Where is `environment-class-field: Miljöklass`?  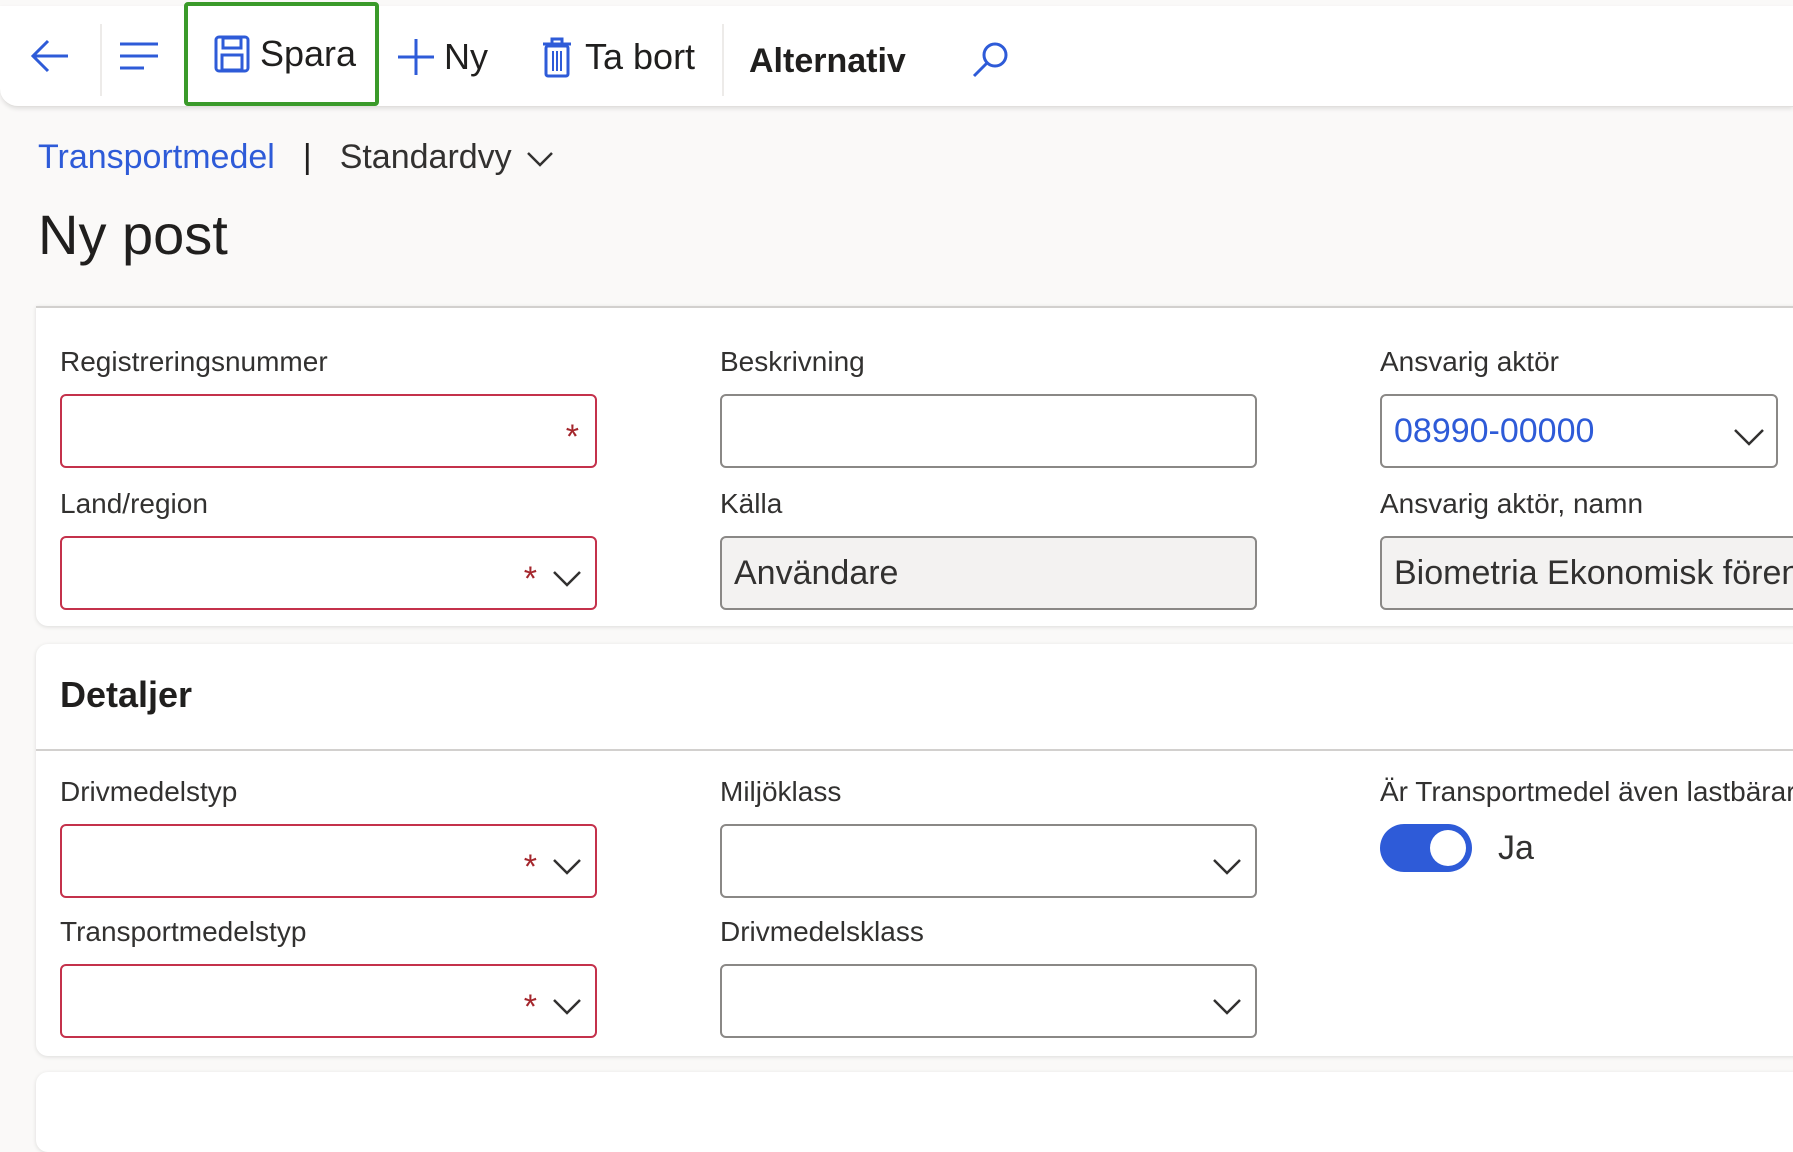
environment-class-field: Miljöklass is located at coordinates (988, 837).